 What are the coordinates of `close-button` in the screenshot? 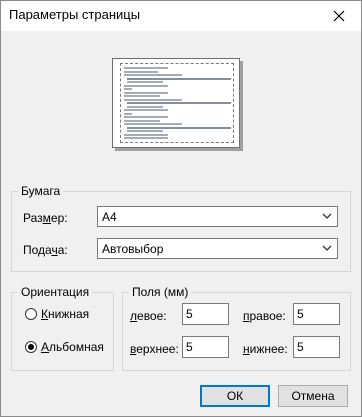 It's located at (339, 16).